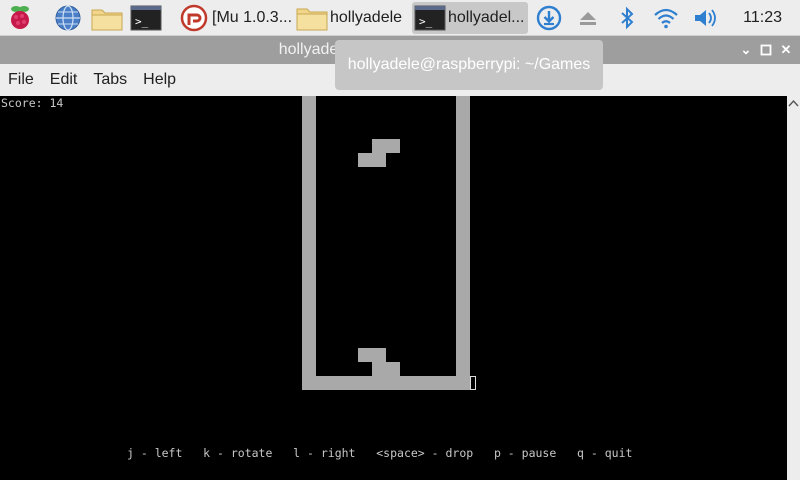 This screenshot has height=480, width=800. I want to click on web-browser-icon, so click(68, 18).